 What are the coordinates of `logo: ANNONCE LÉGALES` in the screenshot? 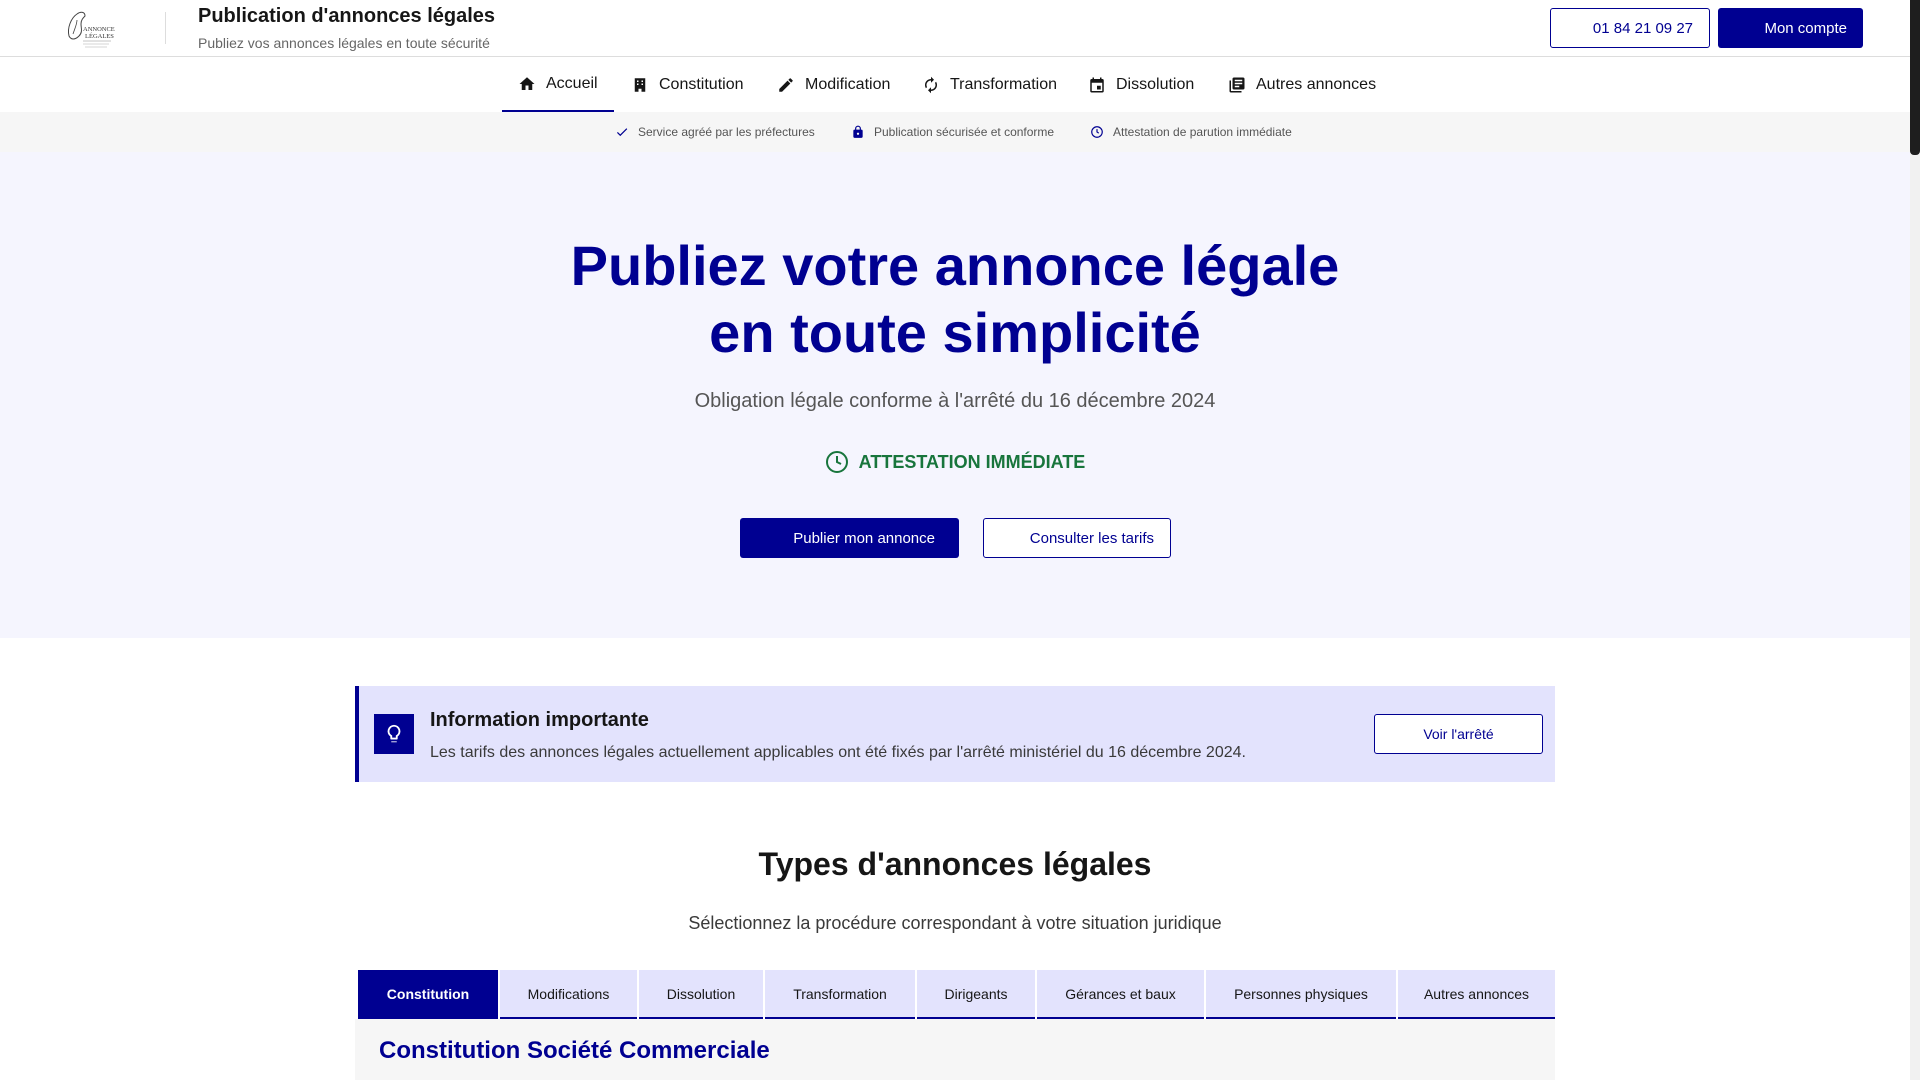 It's located at (90, 28).